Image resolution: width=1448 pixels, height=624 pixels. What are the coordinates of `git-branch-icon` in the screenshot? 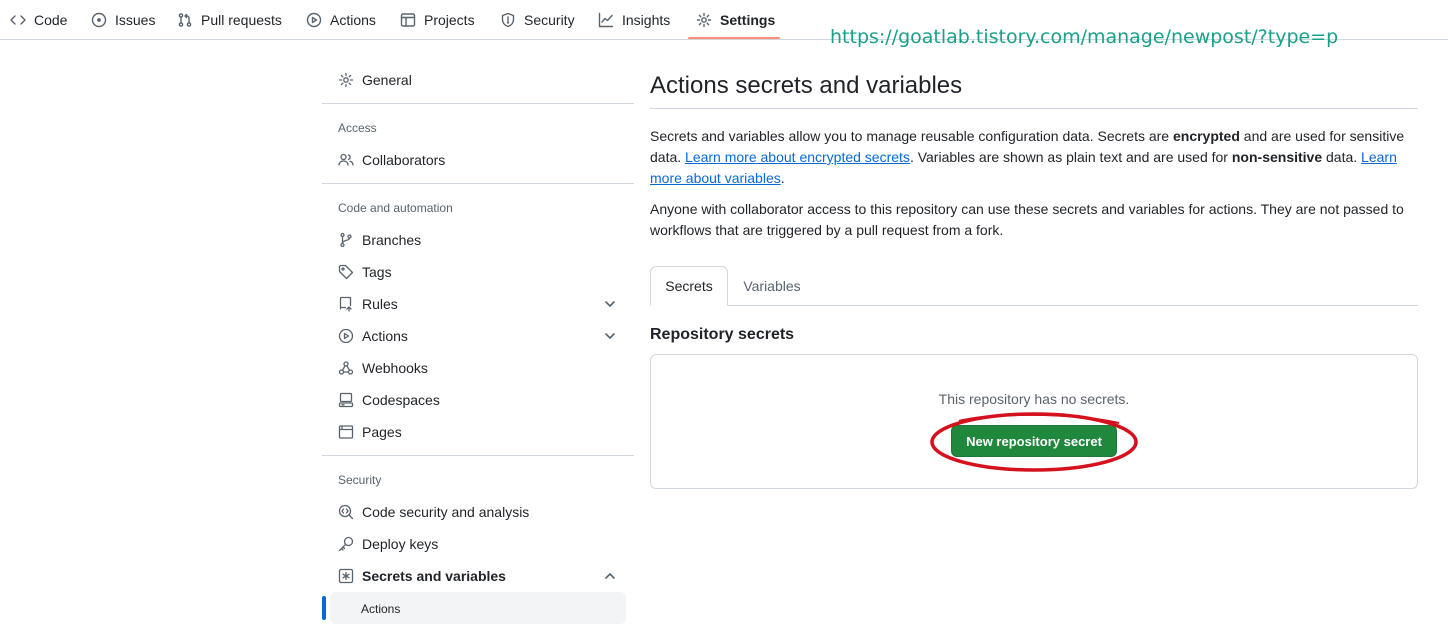 It's located at (346, 240).